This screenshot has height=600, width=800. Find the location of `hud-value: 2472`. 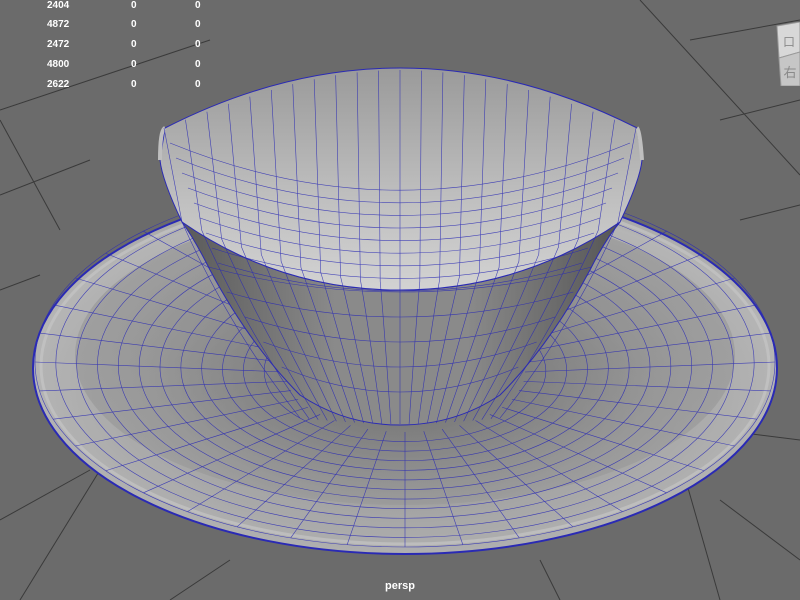

hud-value: 2472 is located at coordinates (58, 44).